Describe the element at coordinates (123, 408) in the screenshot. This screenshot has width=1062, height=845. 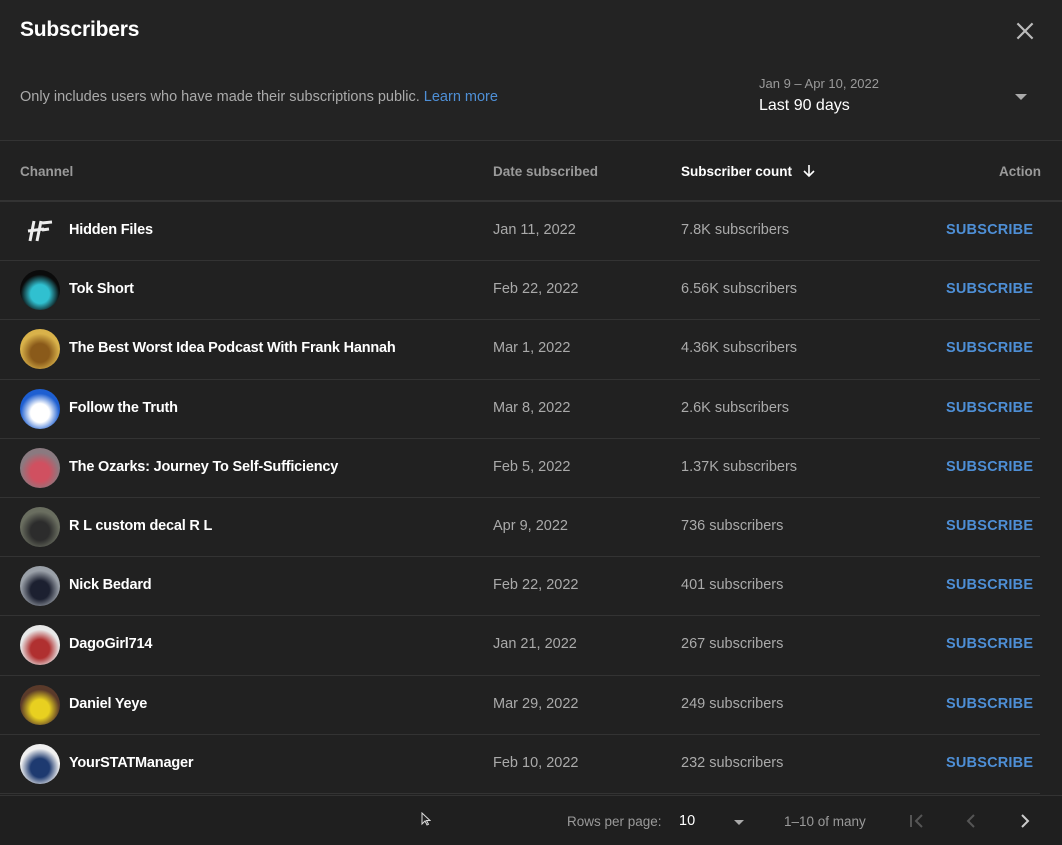
I see `channel-name: Follow the Truth` at that location.